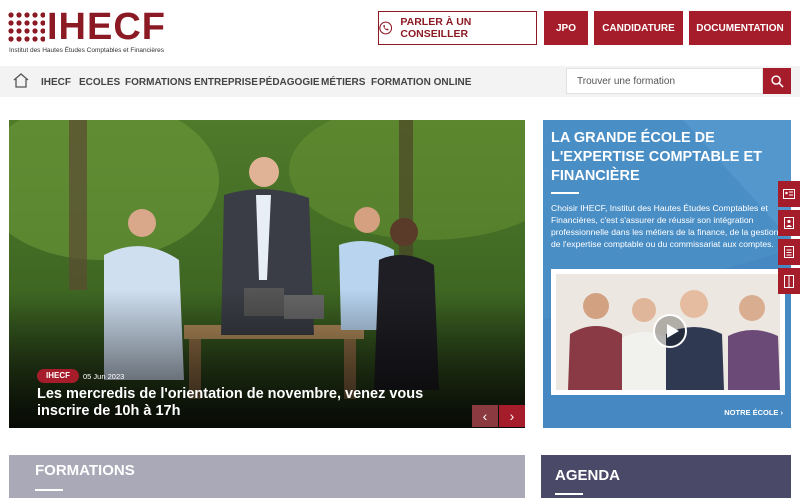 The width and height of the screenshot is (800, 498). Describe the element at coordinates (753, 412) in the screenshot. I see `notre-ecole-link: NOTRE ÉCOLE ›` at that location.